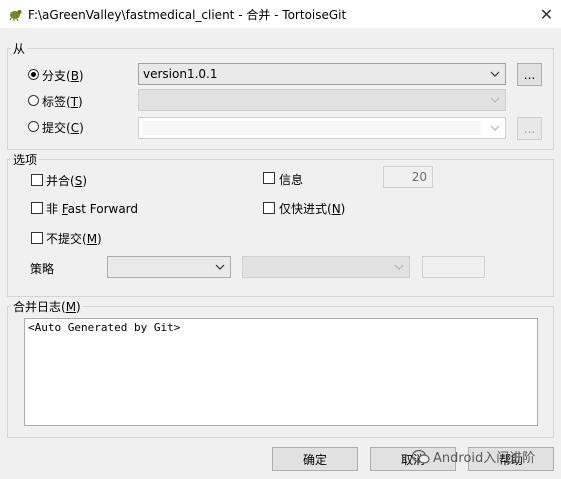 This screenshot has width=561, height=479. I want to click on branch-label: 分支(B), so click(63, 76).